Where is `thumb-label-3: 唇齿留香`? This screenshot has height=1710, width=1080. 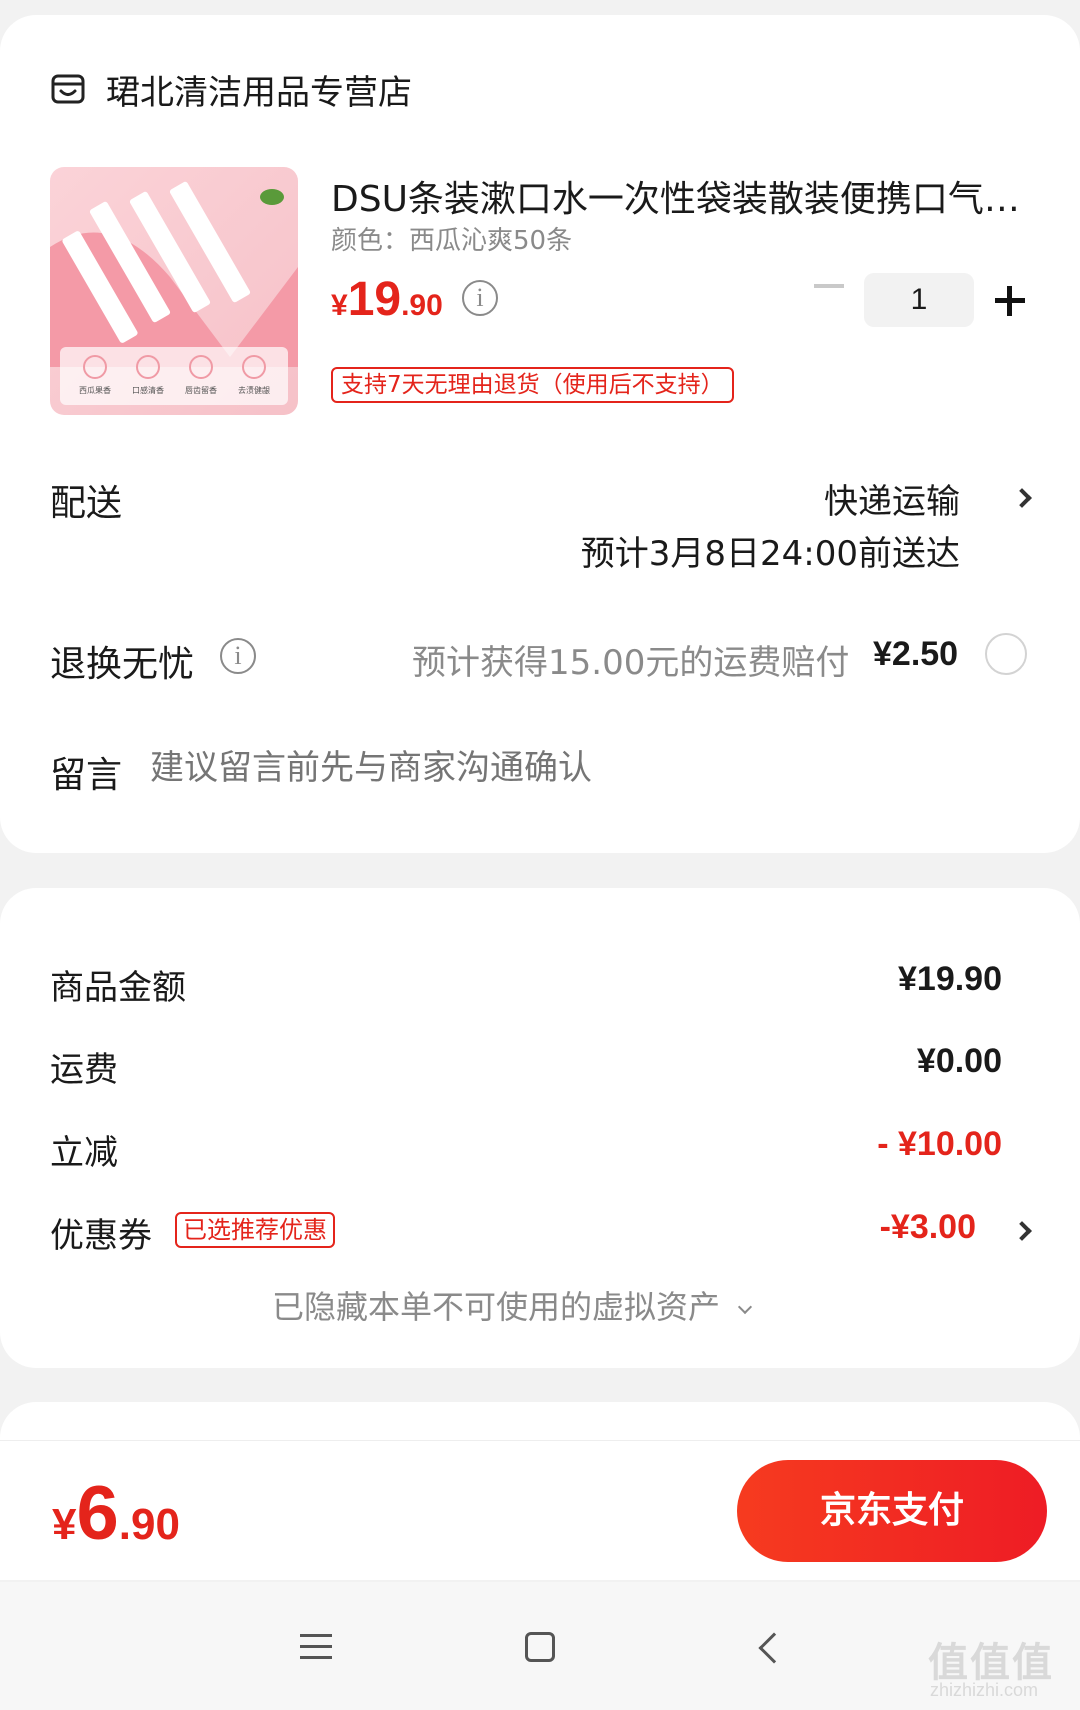
thumb-label-3: 唇齿留香 is located at coordinates (201, 390).